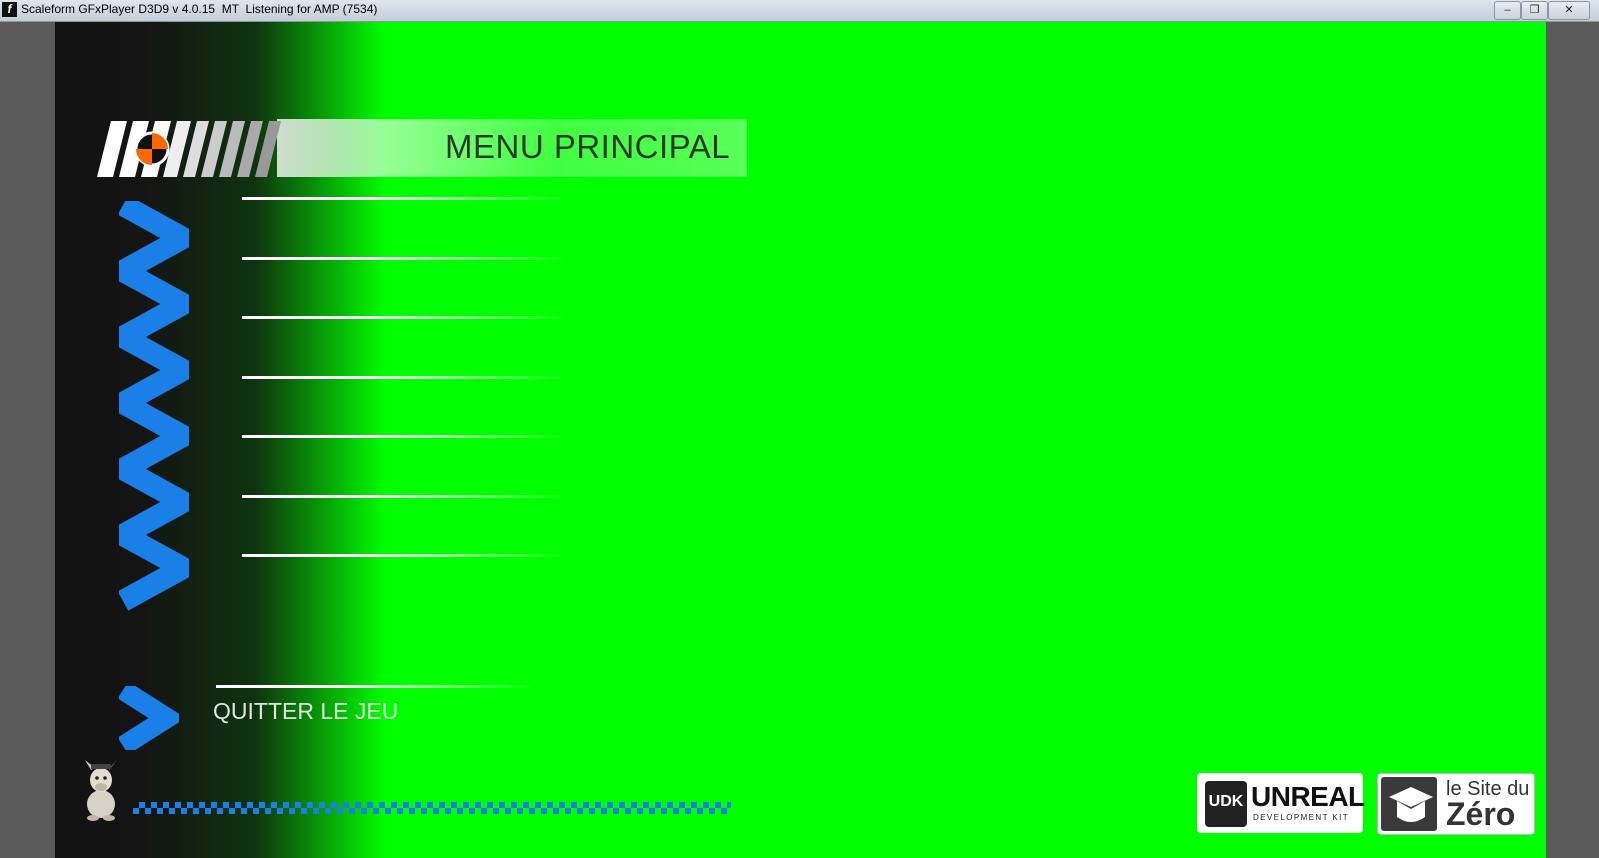  What do you see at coordinates (1534, 10) in the screenshot?
I see `restore-button: ❐` at bounding box center [1534, 10].